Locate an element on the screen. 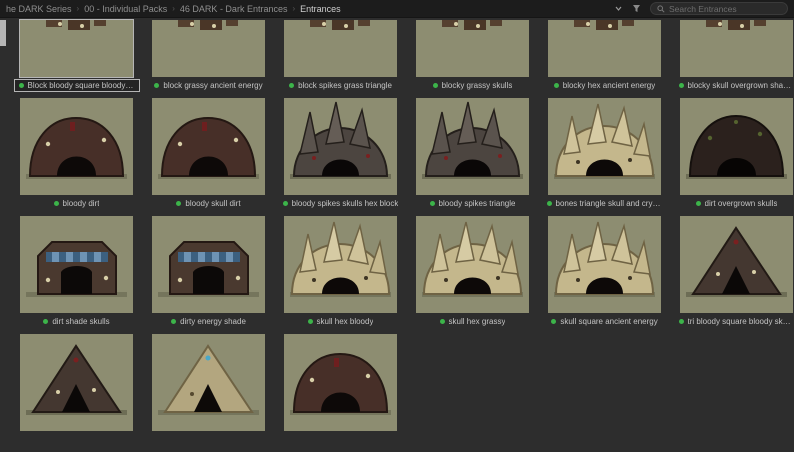  grid-item: bloody dirt is located at coordinates (76, 153).